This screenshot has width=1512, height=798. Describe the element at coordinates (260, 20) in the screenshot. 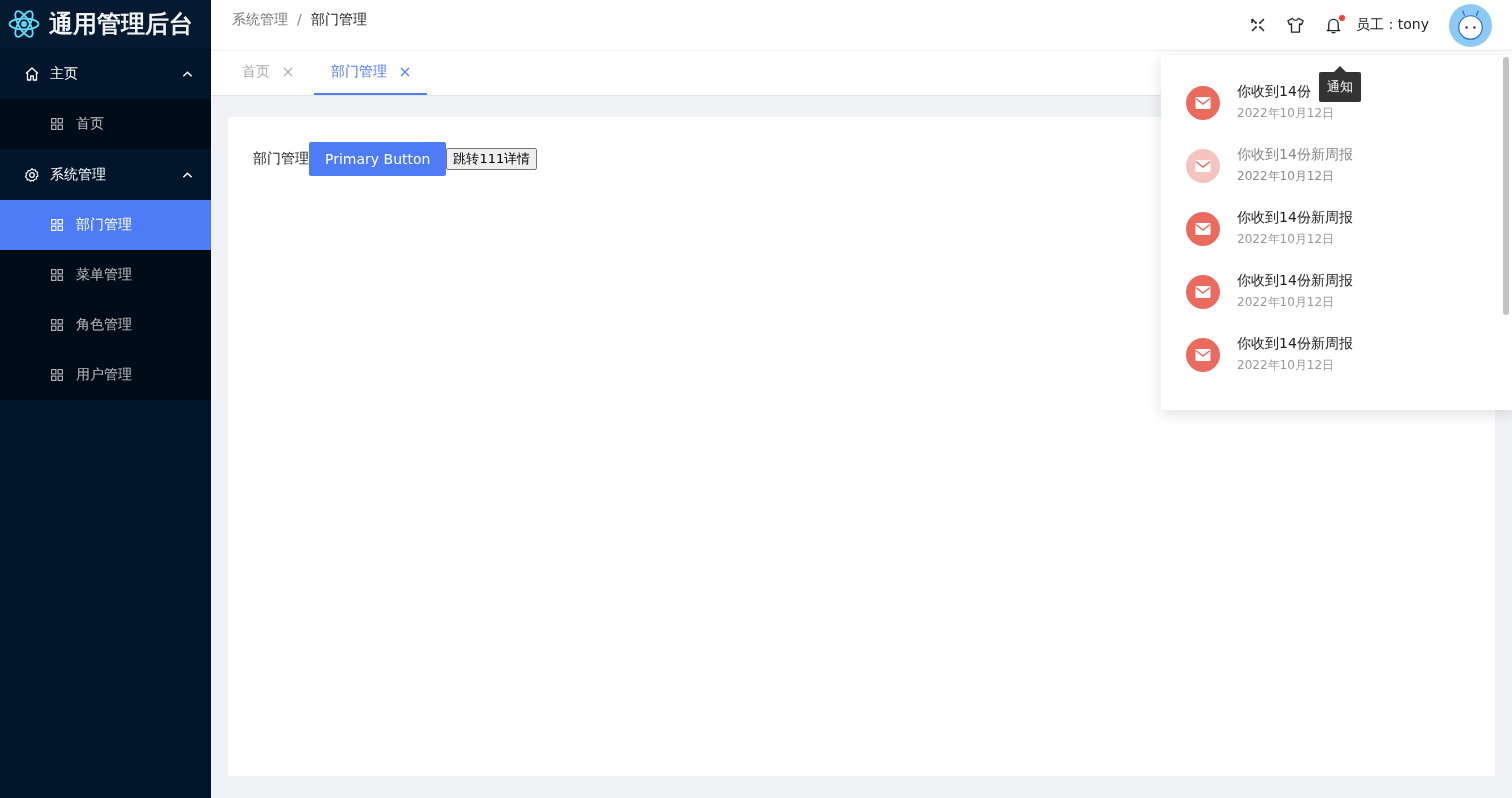

I see `breadcrumb-item: 系统管理` at that location.